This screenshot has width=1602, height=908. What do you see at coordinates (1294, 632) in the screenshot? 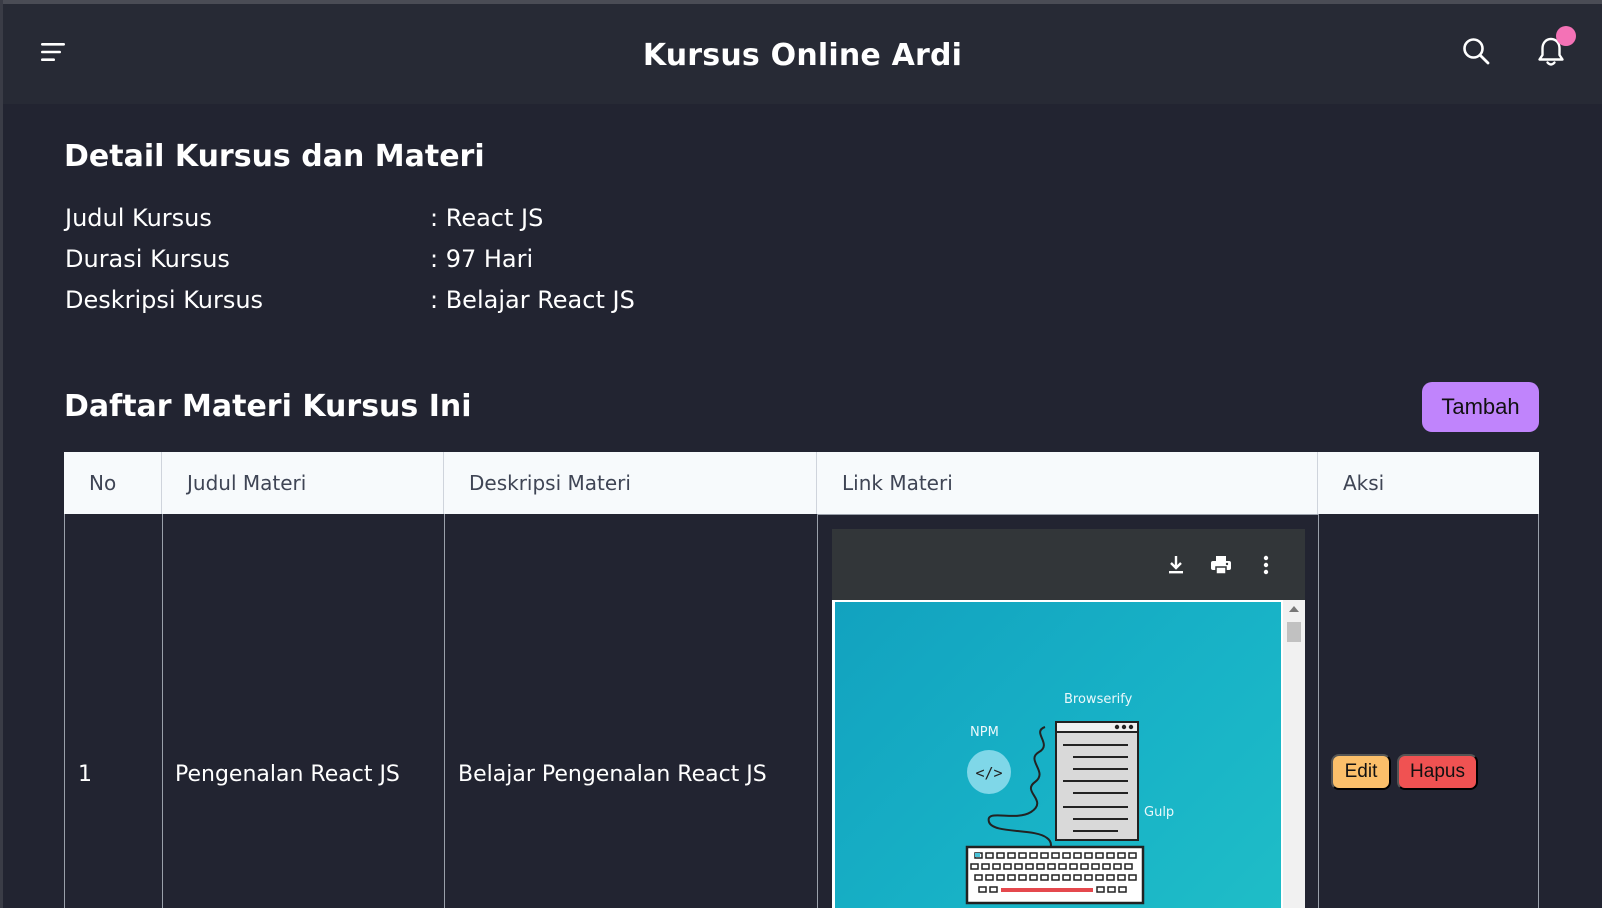
I see `scroll-thumb` at bounding box center [1294, 632].